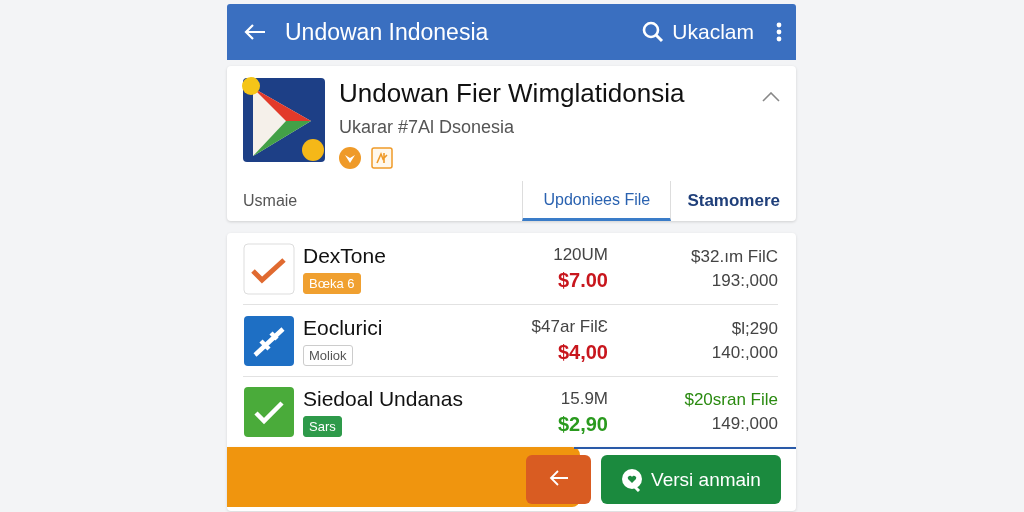 This screenshot has width=1024, height=512. Describe the element at coordinates (322, 426) in the screenshot. I see `item-tag: Sars` at that location.